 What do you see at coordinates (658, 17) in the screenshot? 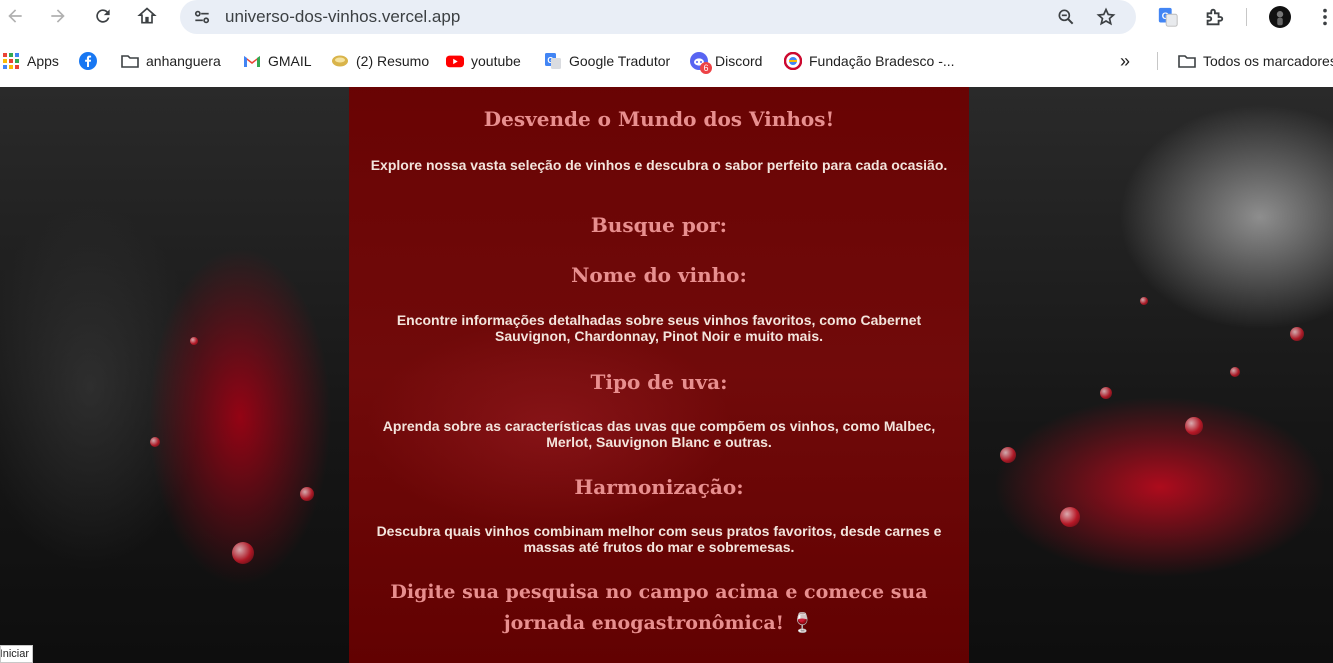
I see `address-bar: universo-dos-vinhos.vercel.app` at bounding box center [658, 17].